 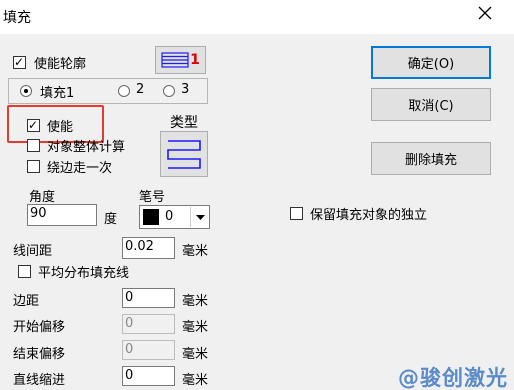 What do you see at coordinates (195, 301) in the screenshot?
I see `margin-unit: 毫米` at bounding box center [195, 301].